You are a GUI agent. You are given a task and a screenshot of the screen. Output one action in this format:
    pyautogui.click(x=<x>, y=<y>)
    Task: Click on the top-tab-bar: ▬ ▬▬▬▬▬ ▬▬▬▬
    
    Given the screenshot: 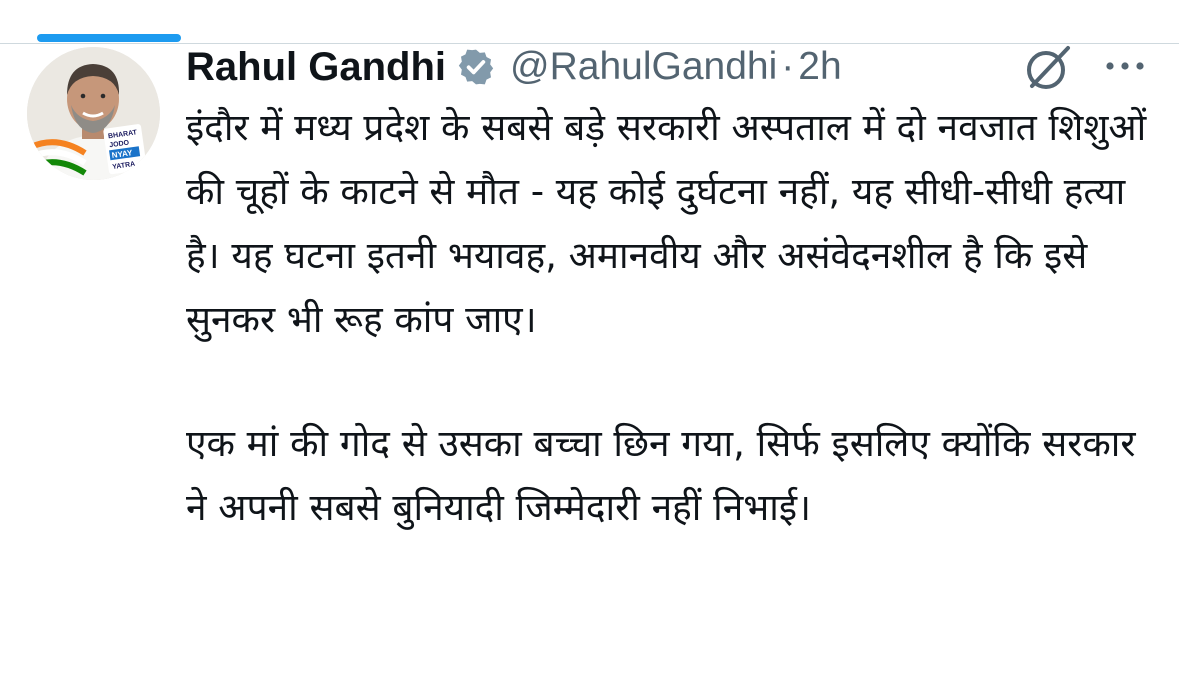 What is the action you would take?
    pyautogui.click(x=589, y=22)
    